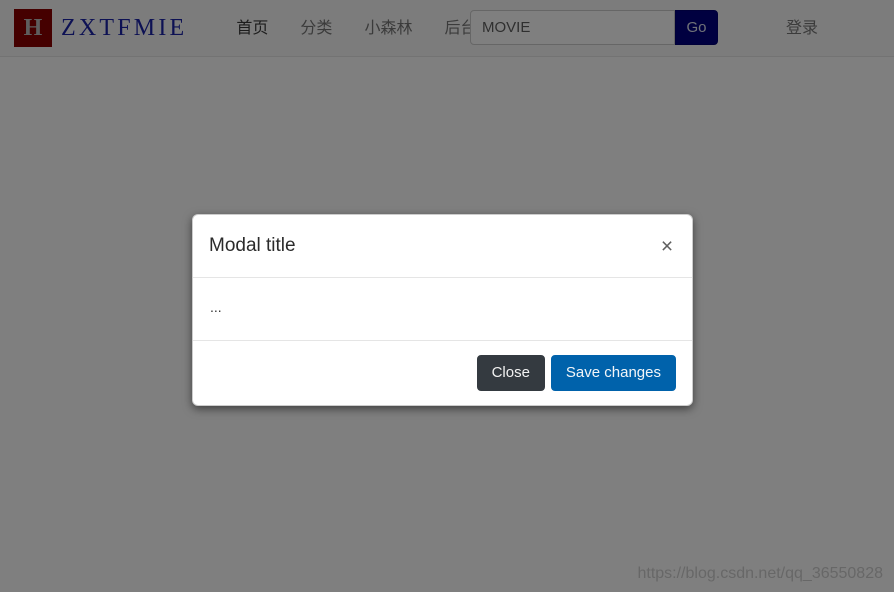 This screenshot has width=894, height=592. Describe the element at coordinates (442, 373) in the screenshot. I see `modal-footer: Close Save changes` at that location.